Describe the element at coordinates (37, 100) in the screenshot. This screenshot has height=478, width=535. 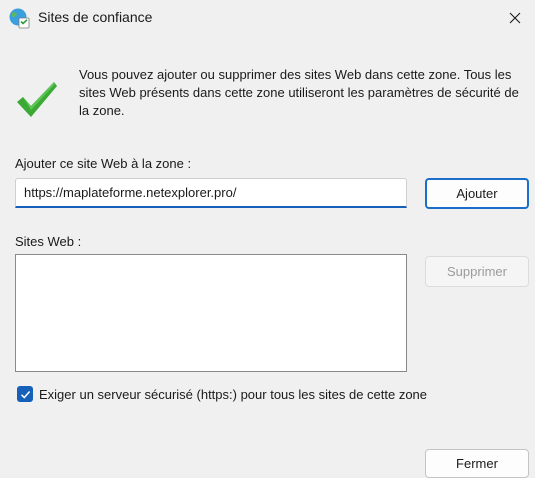
I see `green-check-icon` at that location.